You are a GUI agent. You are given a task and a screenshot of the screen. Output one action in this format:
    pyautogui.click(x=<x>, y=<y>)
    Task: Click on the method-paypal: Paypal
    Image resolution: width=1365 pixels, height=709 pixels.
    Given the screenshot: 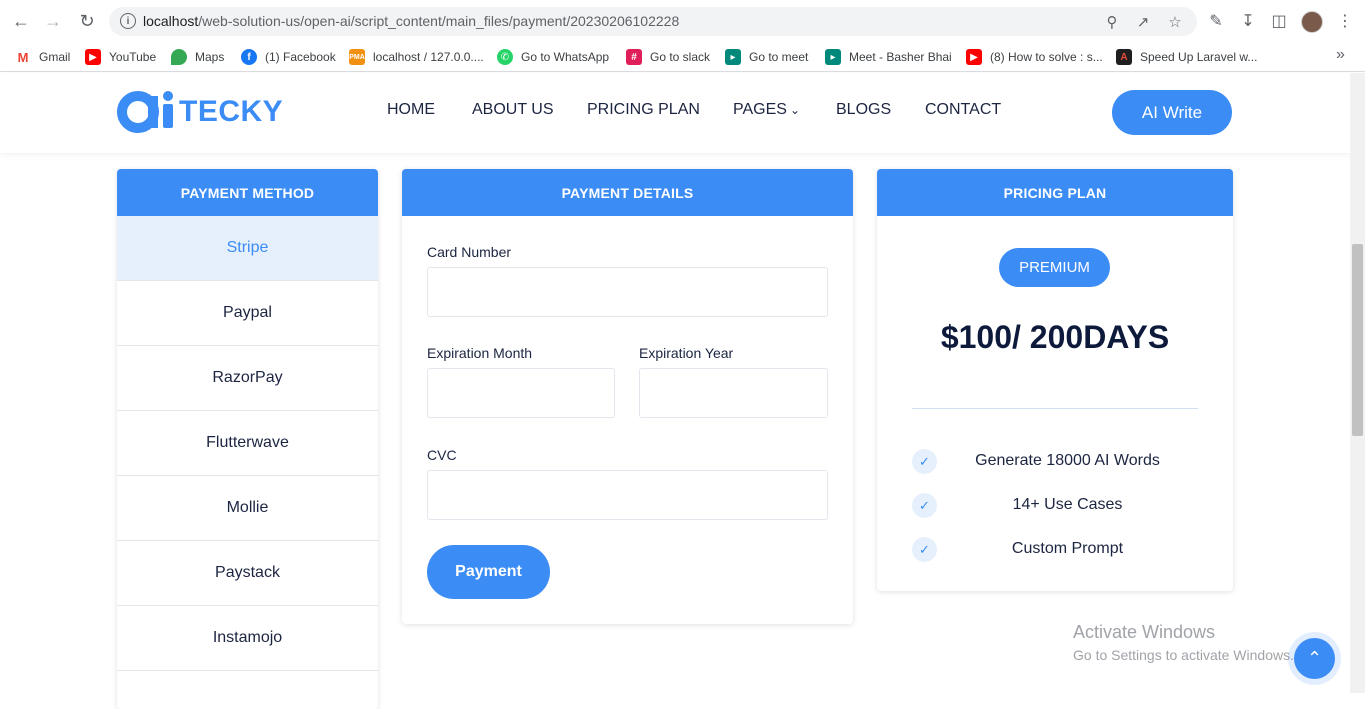 What is the action you would take?
    pyautogui.click(x=247, y=313)
    